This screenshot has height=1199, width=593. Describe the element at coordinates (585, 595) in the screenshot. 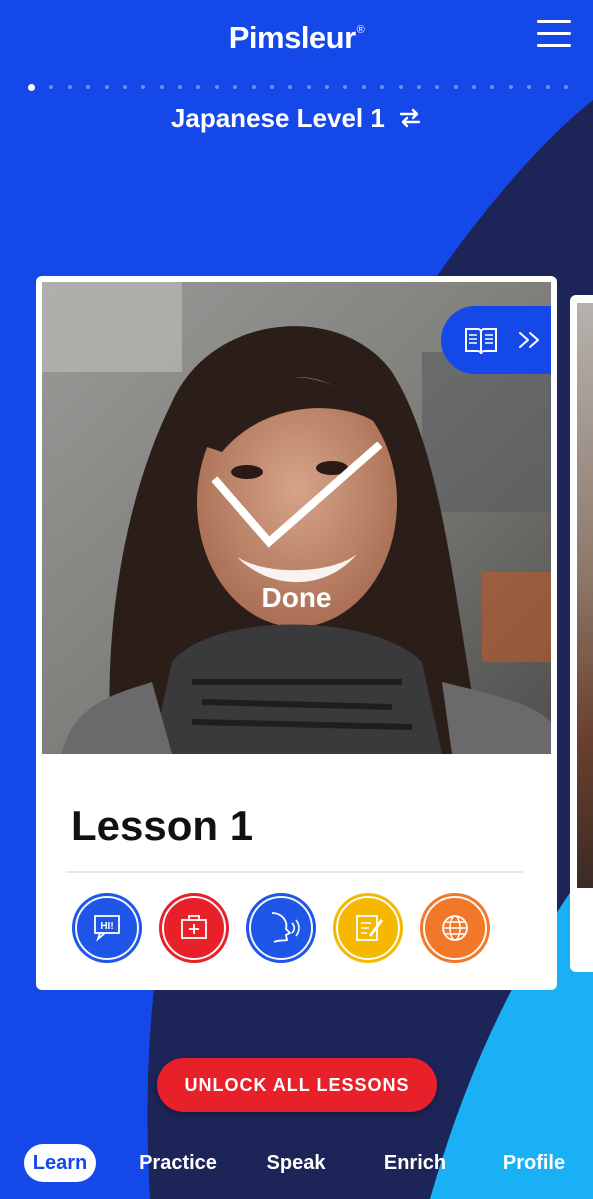

I see `next-lesson-photo` at that location.